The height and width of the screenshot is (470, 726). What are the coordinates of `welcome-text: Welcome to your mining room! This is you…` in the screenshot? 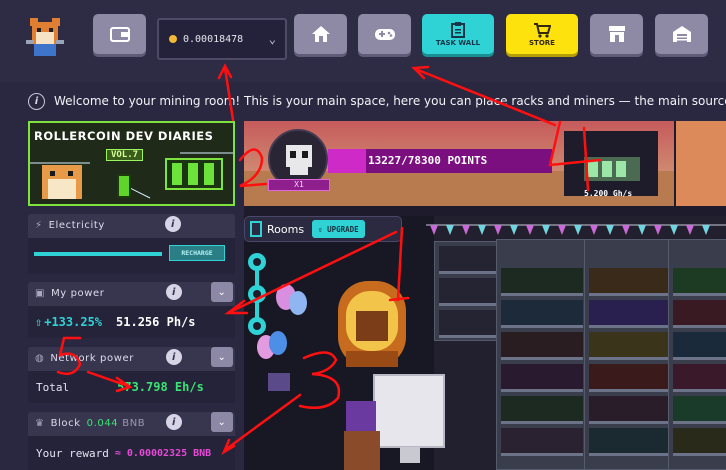 It's located at (390, 101).